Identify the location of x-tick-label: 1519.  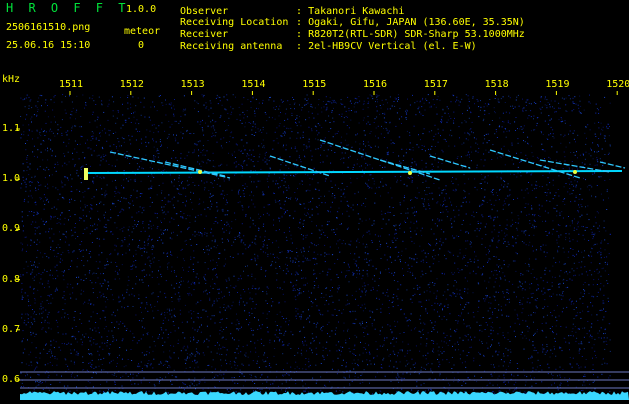
(557, 84).